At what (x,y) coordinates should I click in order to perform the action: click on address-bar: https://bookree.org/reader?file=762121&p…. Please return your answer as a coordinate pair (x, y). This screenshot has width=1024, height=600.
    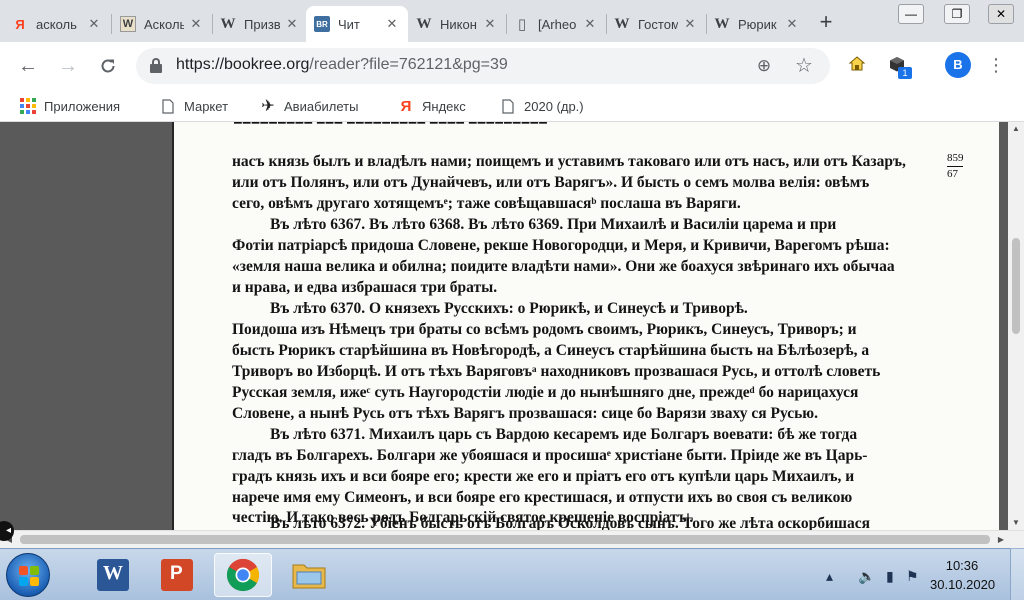
    Looking at the image, I should click on (483, 66).